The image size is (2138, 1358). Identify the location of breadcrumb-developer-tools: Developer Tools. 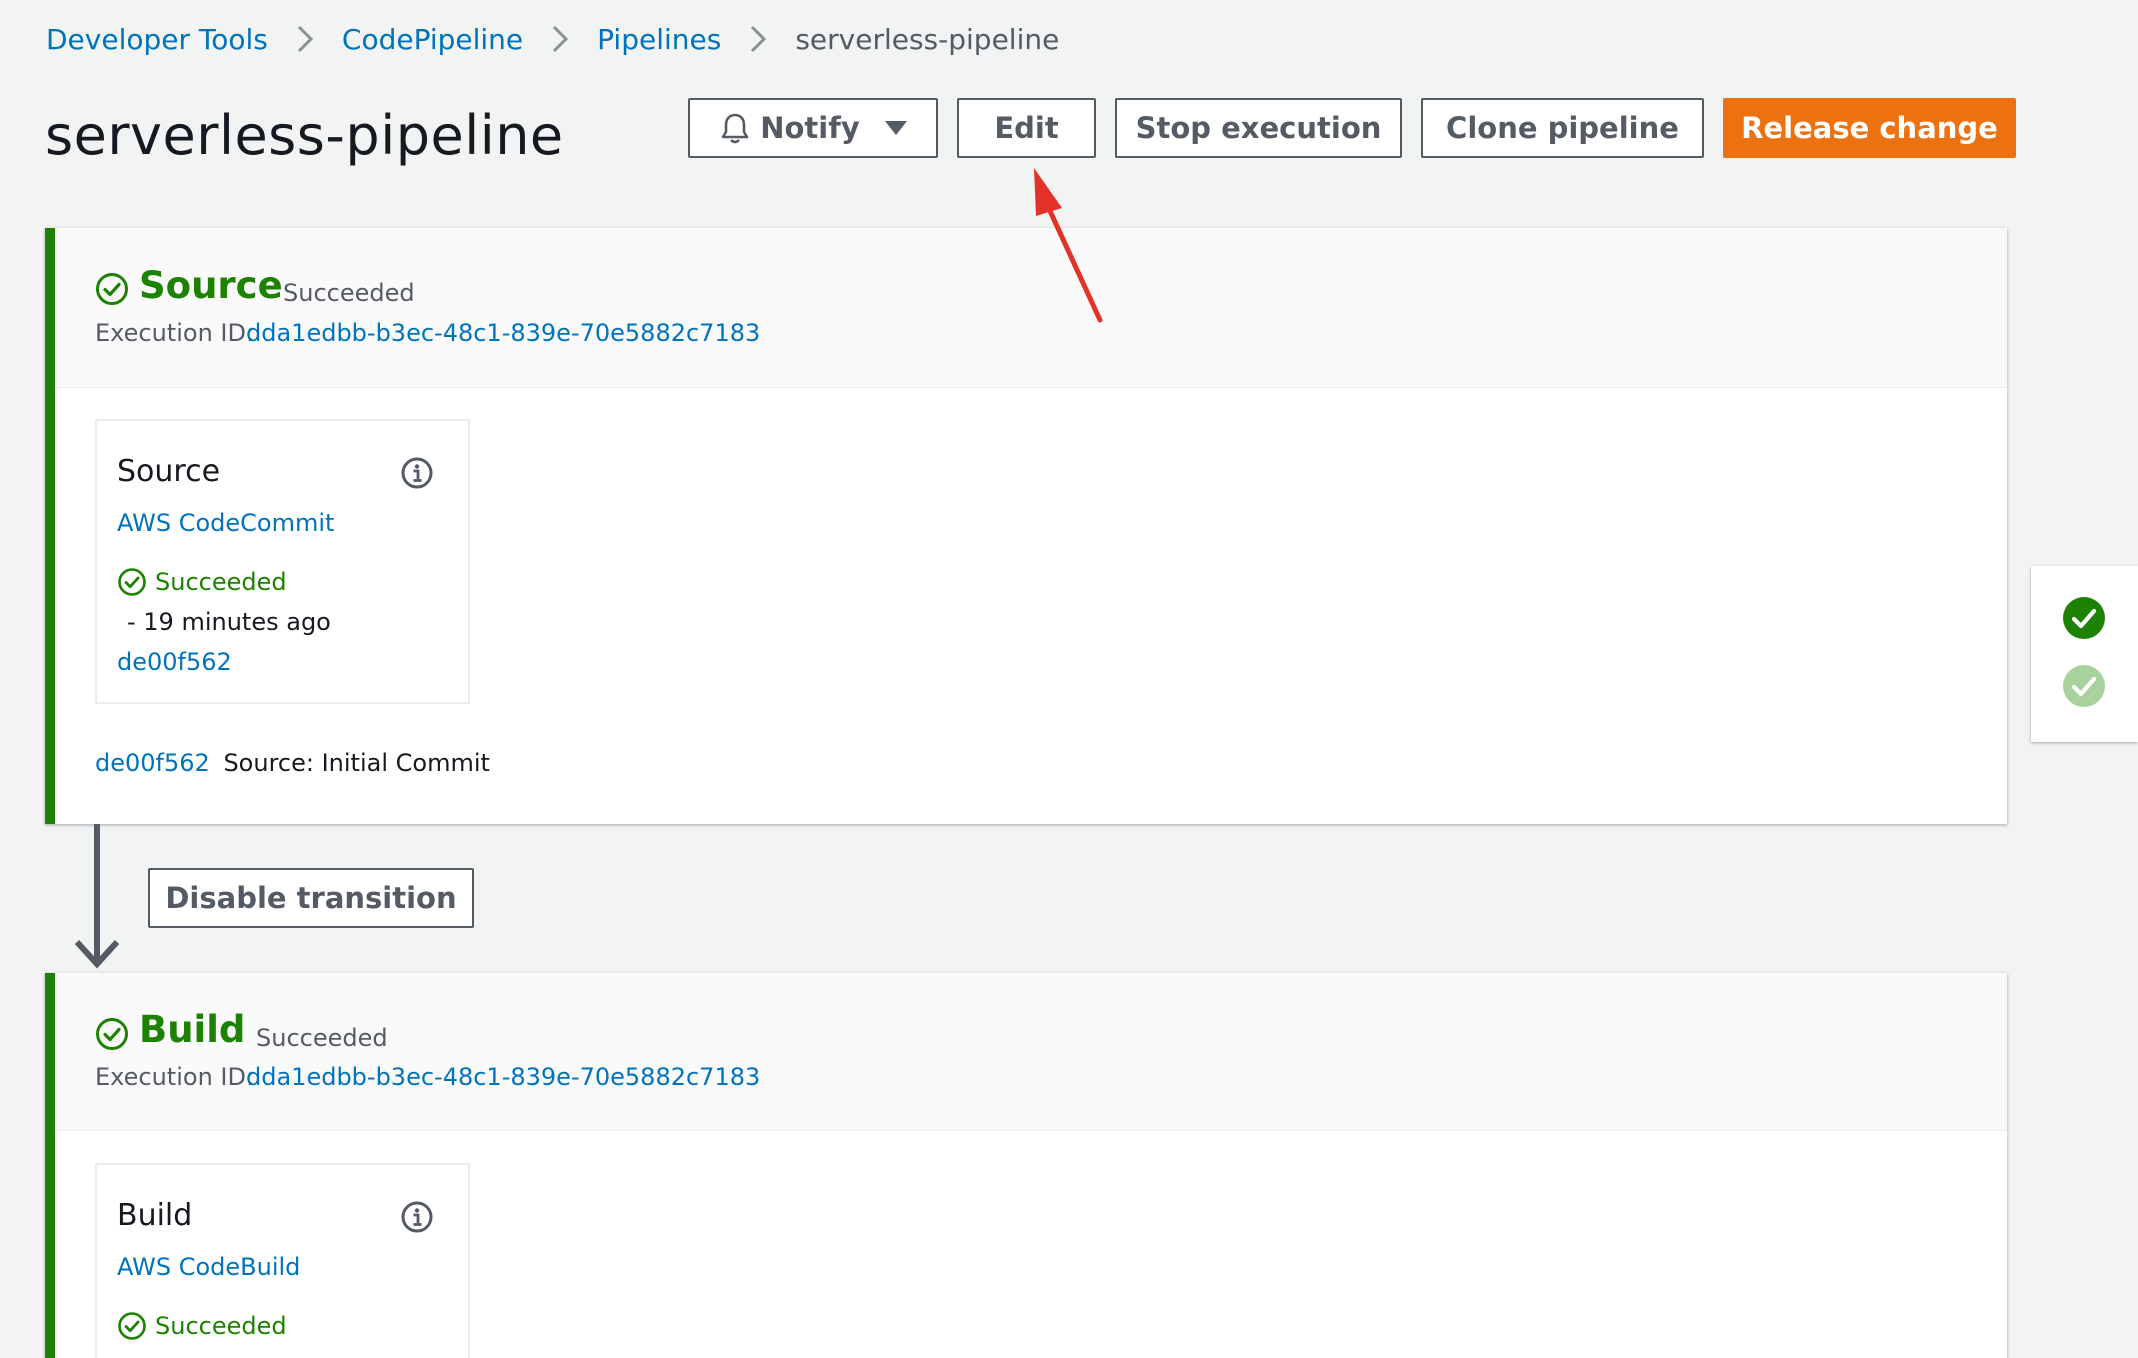
(157, 39).